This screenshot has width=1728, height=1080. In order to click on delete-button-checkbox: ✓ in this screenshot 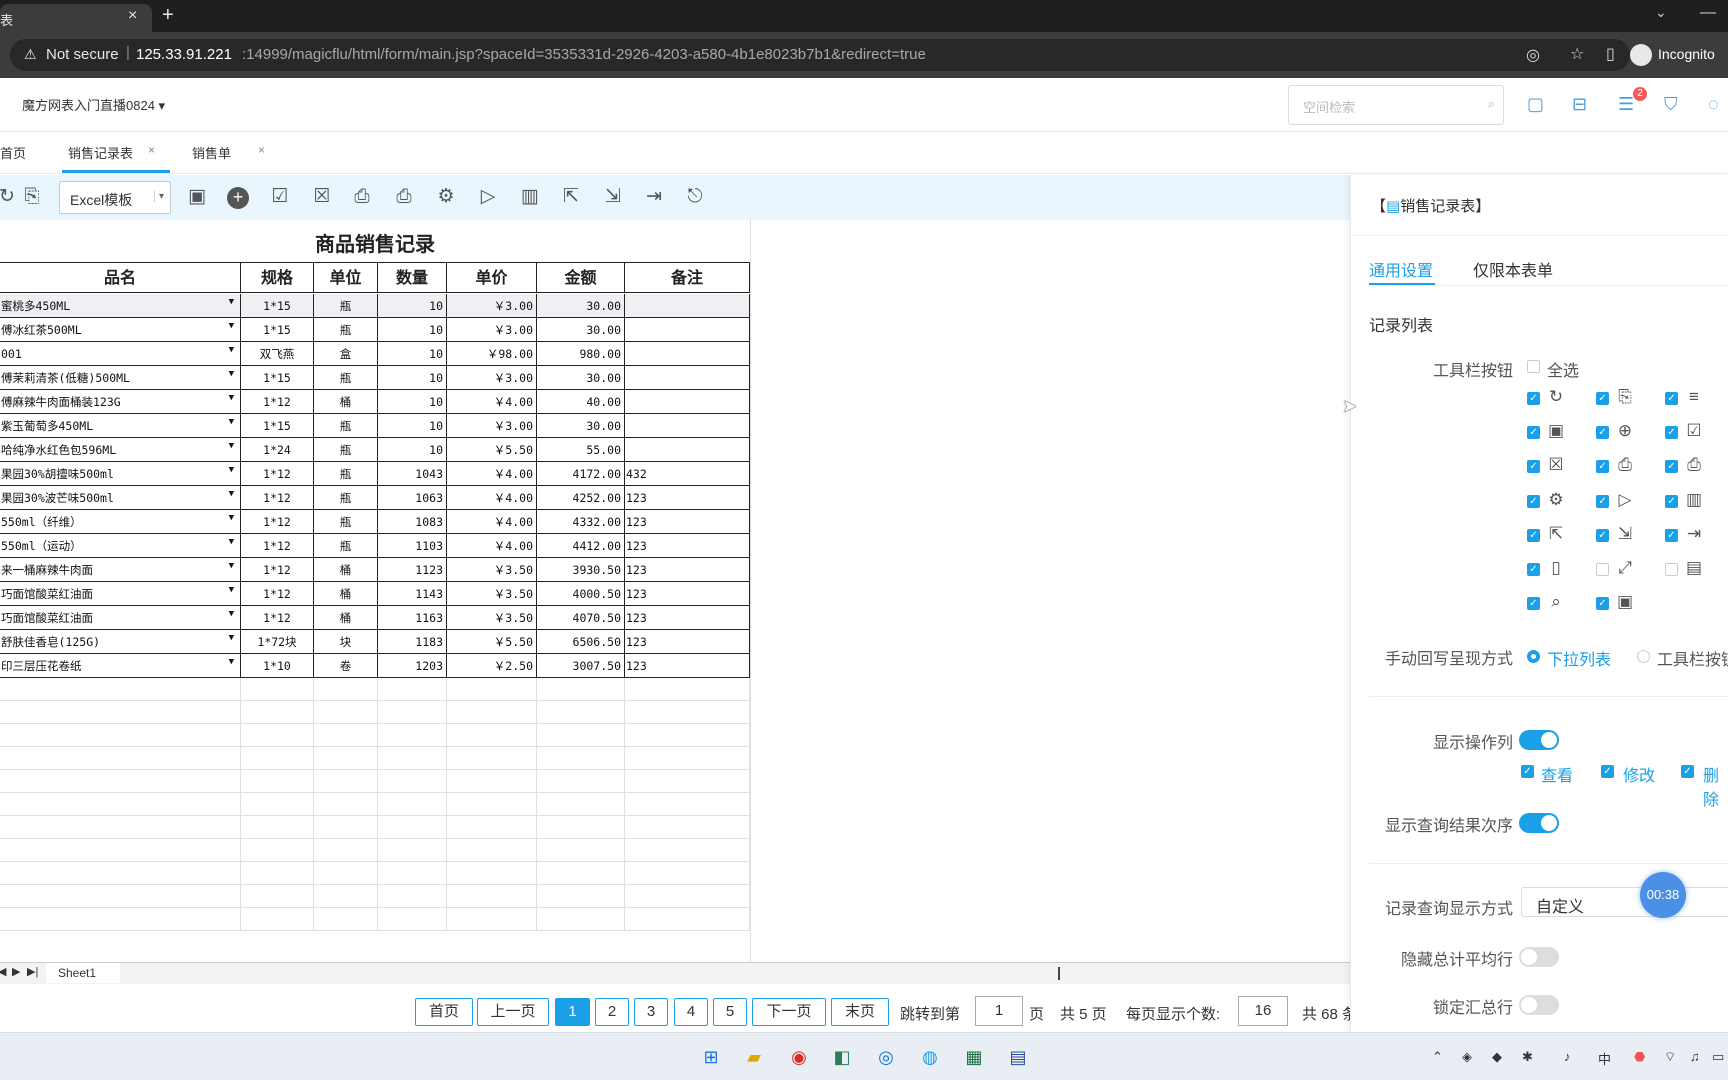, I will do `click(1533, 467)`.